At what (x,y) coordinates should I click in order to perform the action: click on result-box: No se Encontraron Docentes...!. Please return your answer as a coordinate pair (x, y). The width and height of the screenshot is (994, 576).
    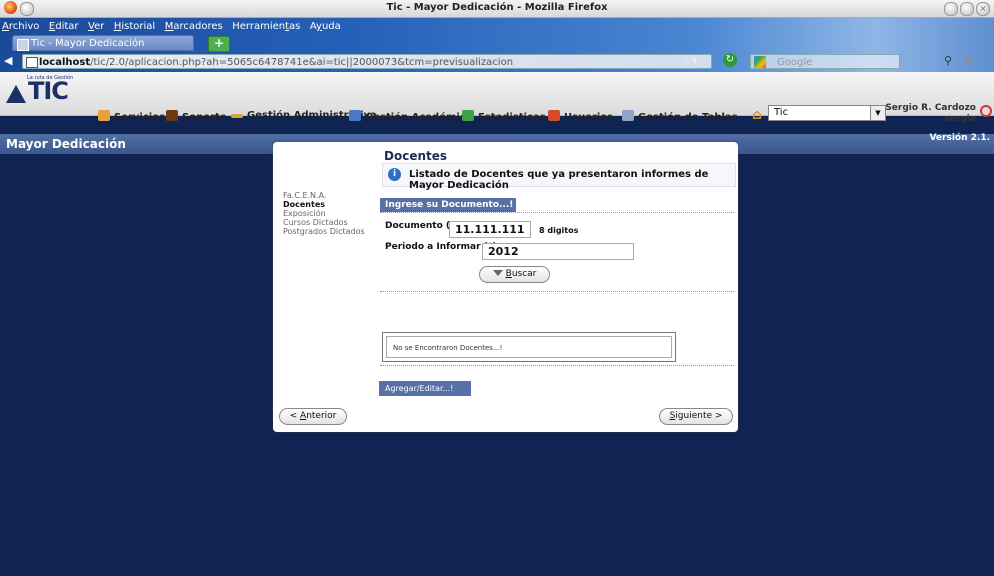
    Looking at the image, I should click on (529, 347).